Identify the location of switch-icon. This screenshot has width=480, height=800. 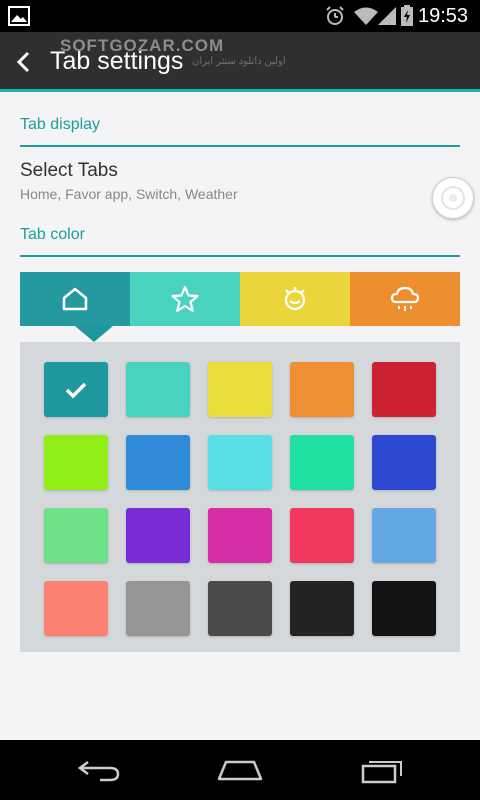
(295, 299).